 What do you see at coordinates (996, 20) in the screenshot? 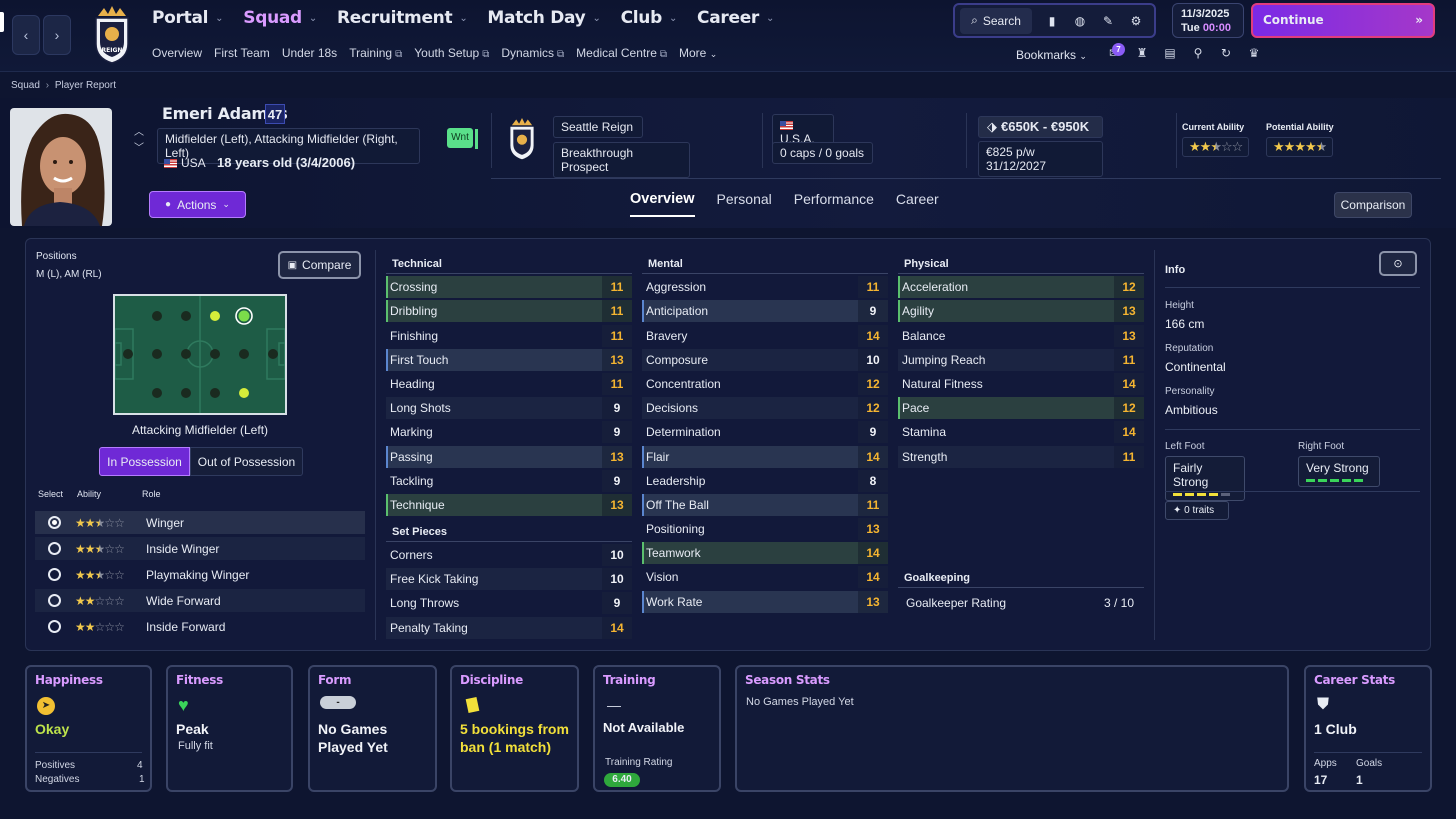
I see `search-button: ⌕ Search` at bounding box center [996, 20].